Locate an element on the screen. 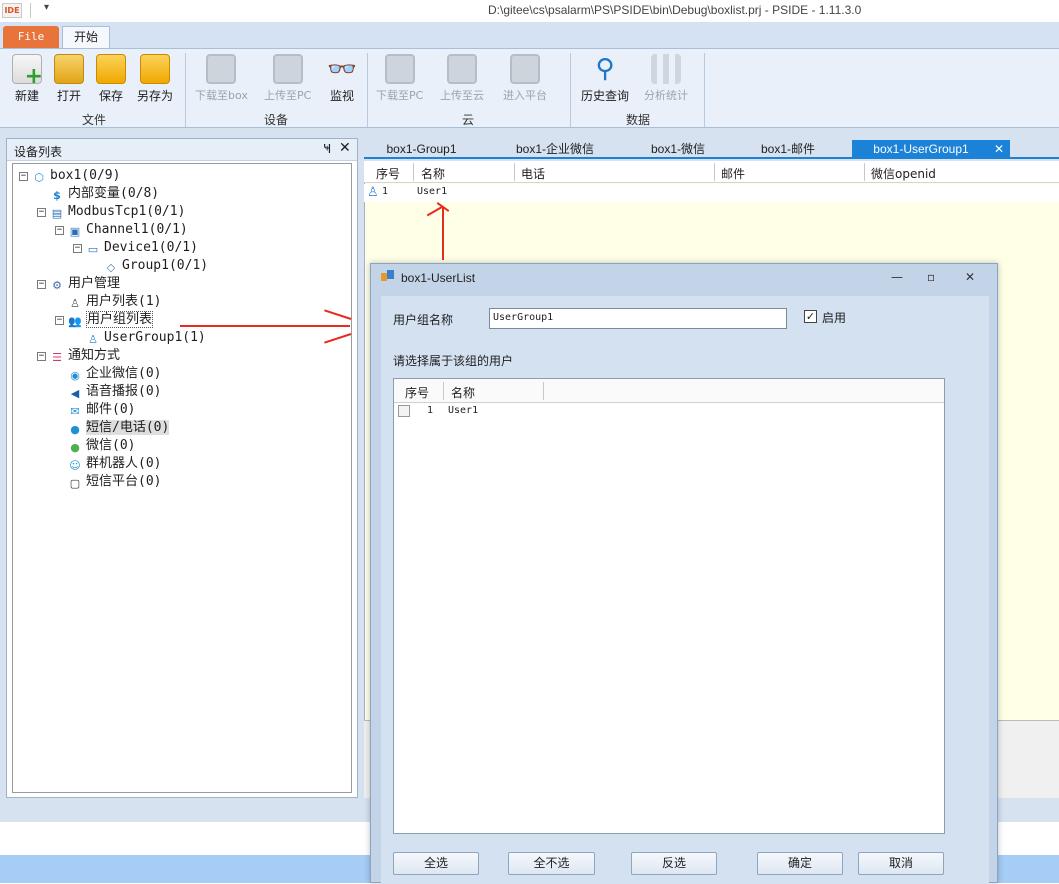 The image size is (1059, 884). app-icon: IDE is located at coordinates (12, 10).